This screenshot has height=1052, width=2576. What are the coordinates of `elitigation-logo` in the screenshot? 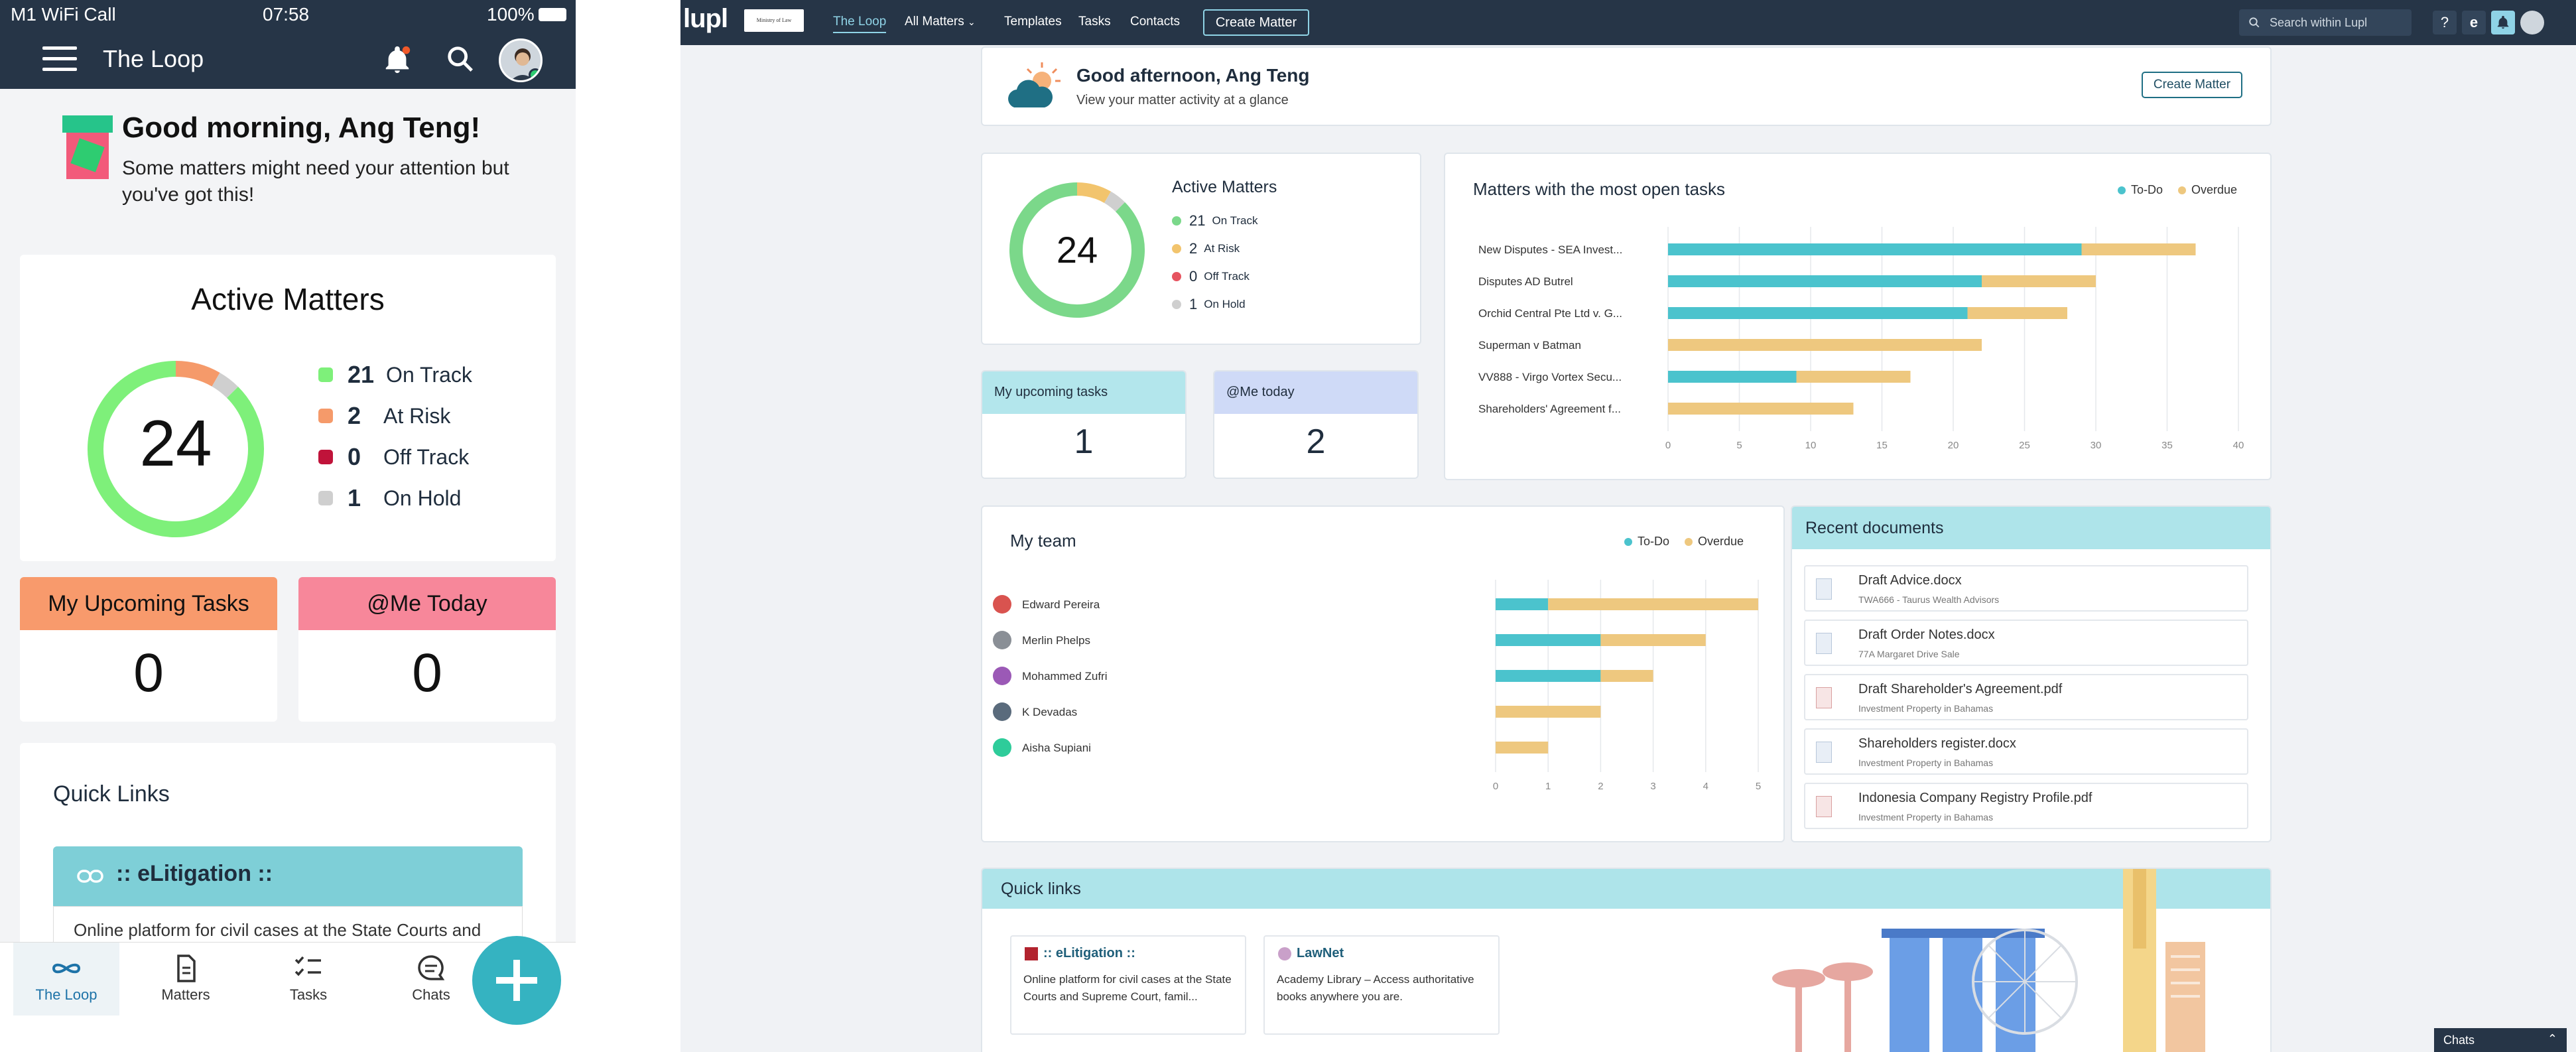 It's located at (1032, 954).